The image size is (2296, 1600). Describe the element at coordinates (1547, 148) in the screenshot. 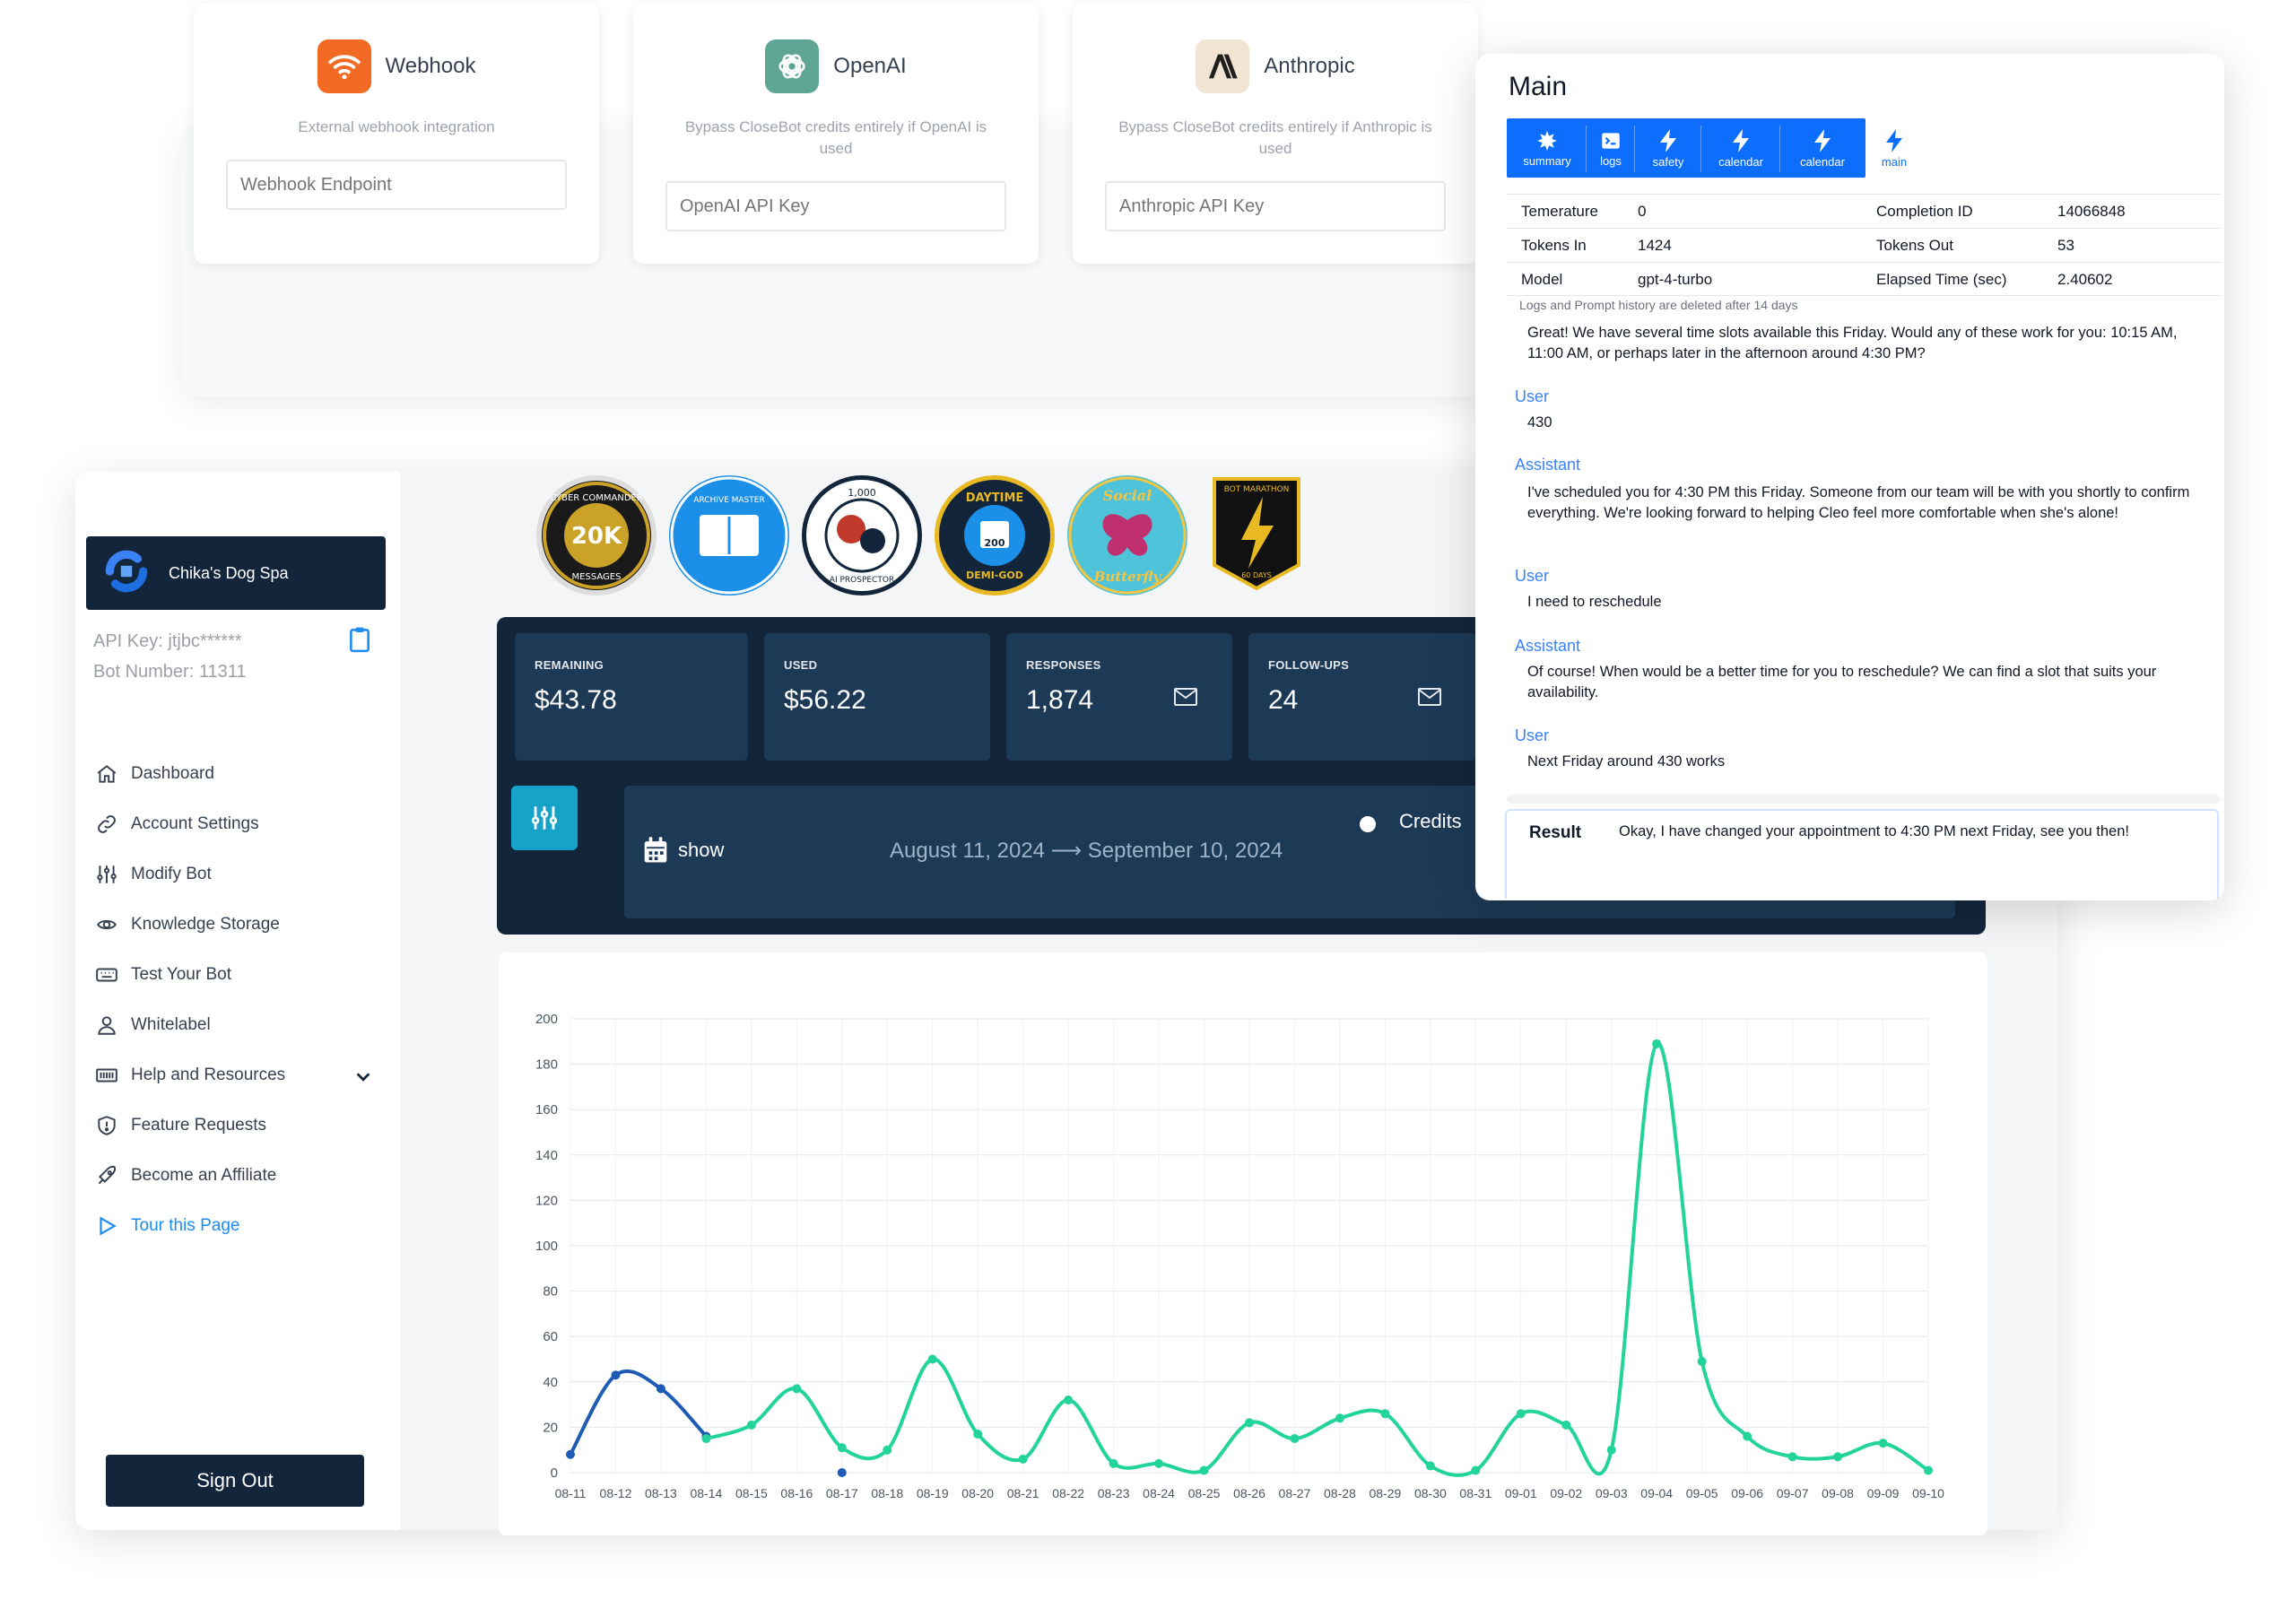

I see `tab-summary: summary` at that location.